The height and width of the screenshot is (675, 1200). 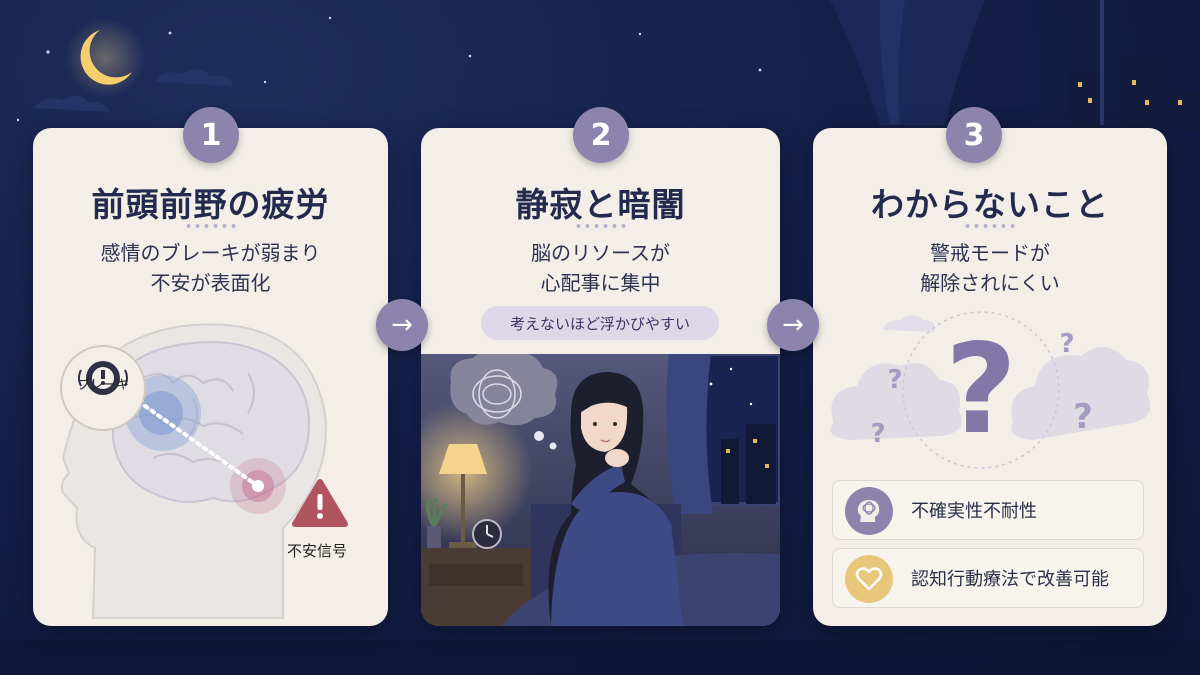 I want to click on info-row-cbt-improvable: 認知行動療法で改善可能, so click(x=988, y=578).